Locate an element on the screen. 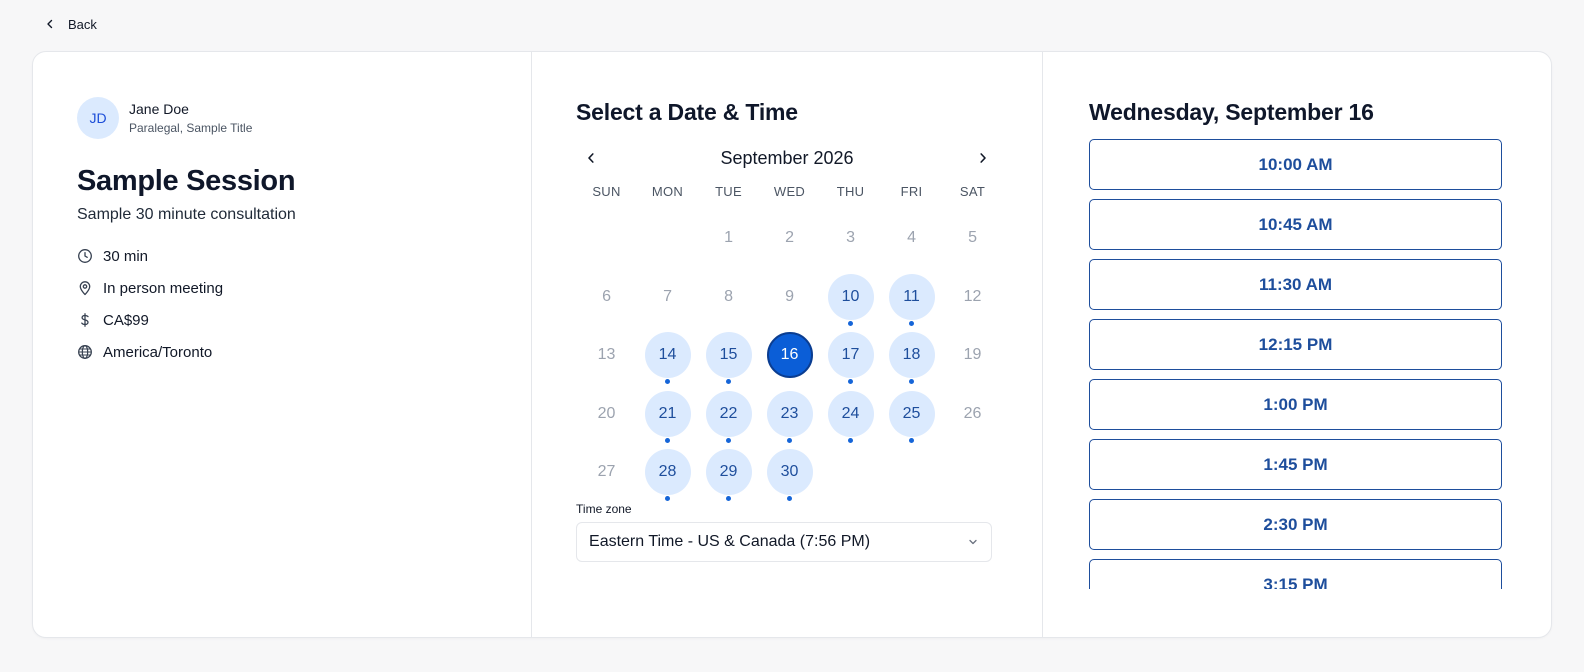 Image resolution: width=1584 pixels, height=672 pixels. time-slot-button: 10:00 AM is located at coordinates (1296, 164).